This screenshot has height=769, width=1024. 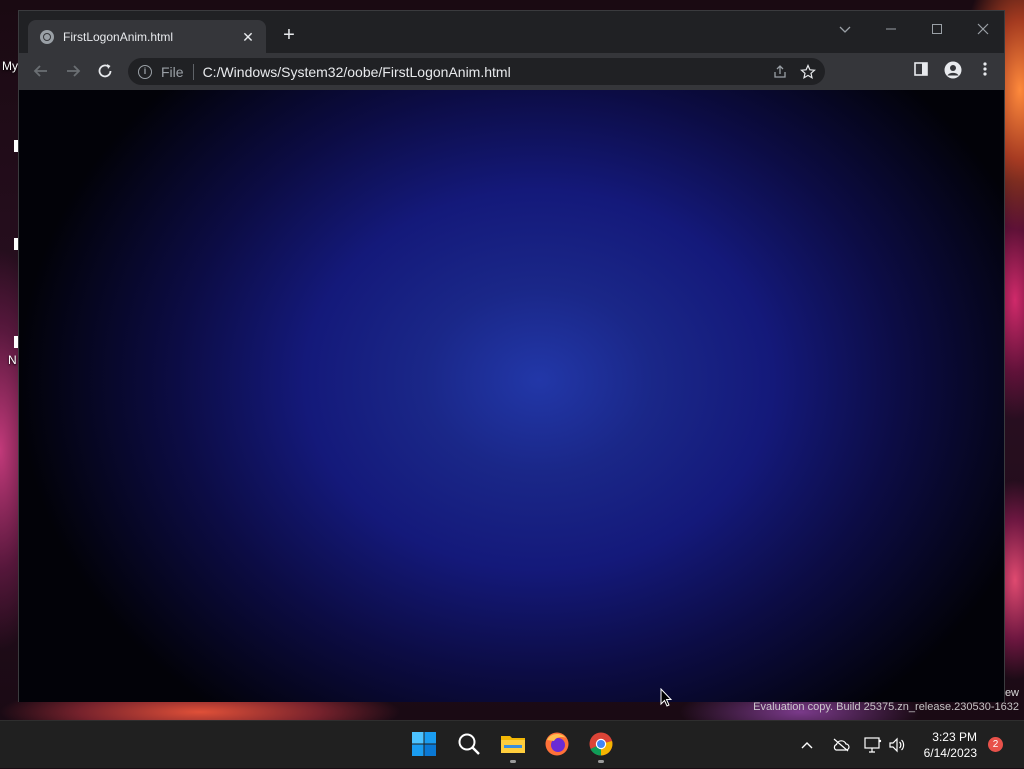 I want to click on side-panel-button, so click(x=921, y=72).